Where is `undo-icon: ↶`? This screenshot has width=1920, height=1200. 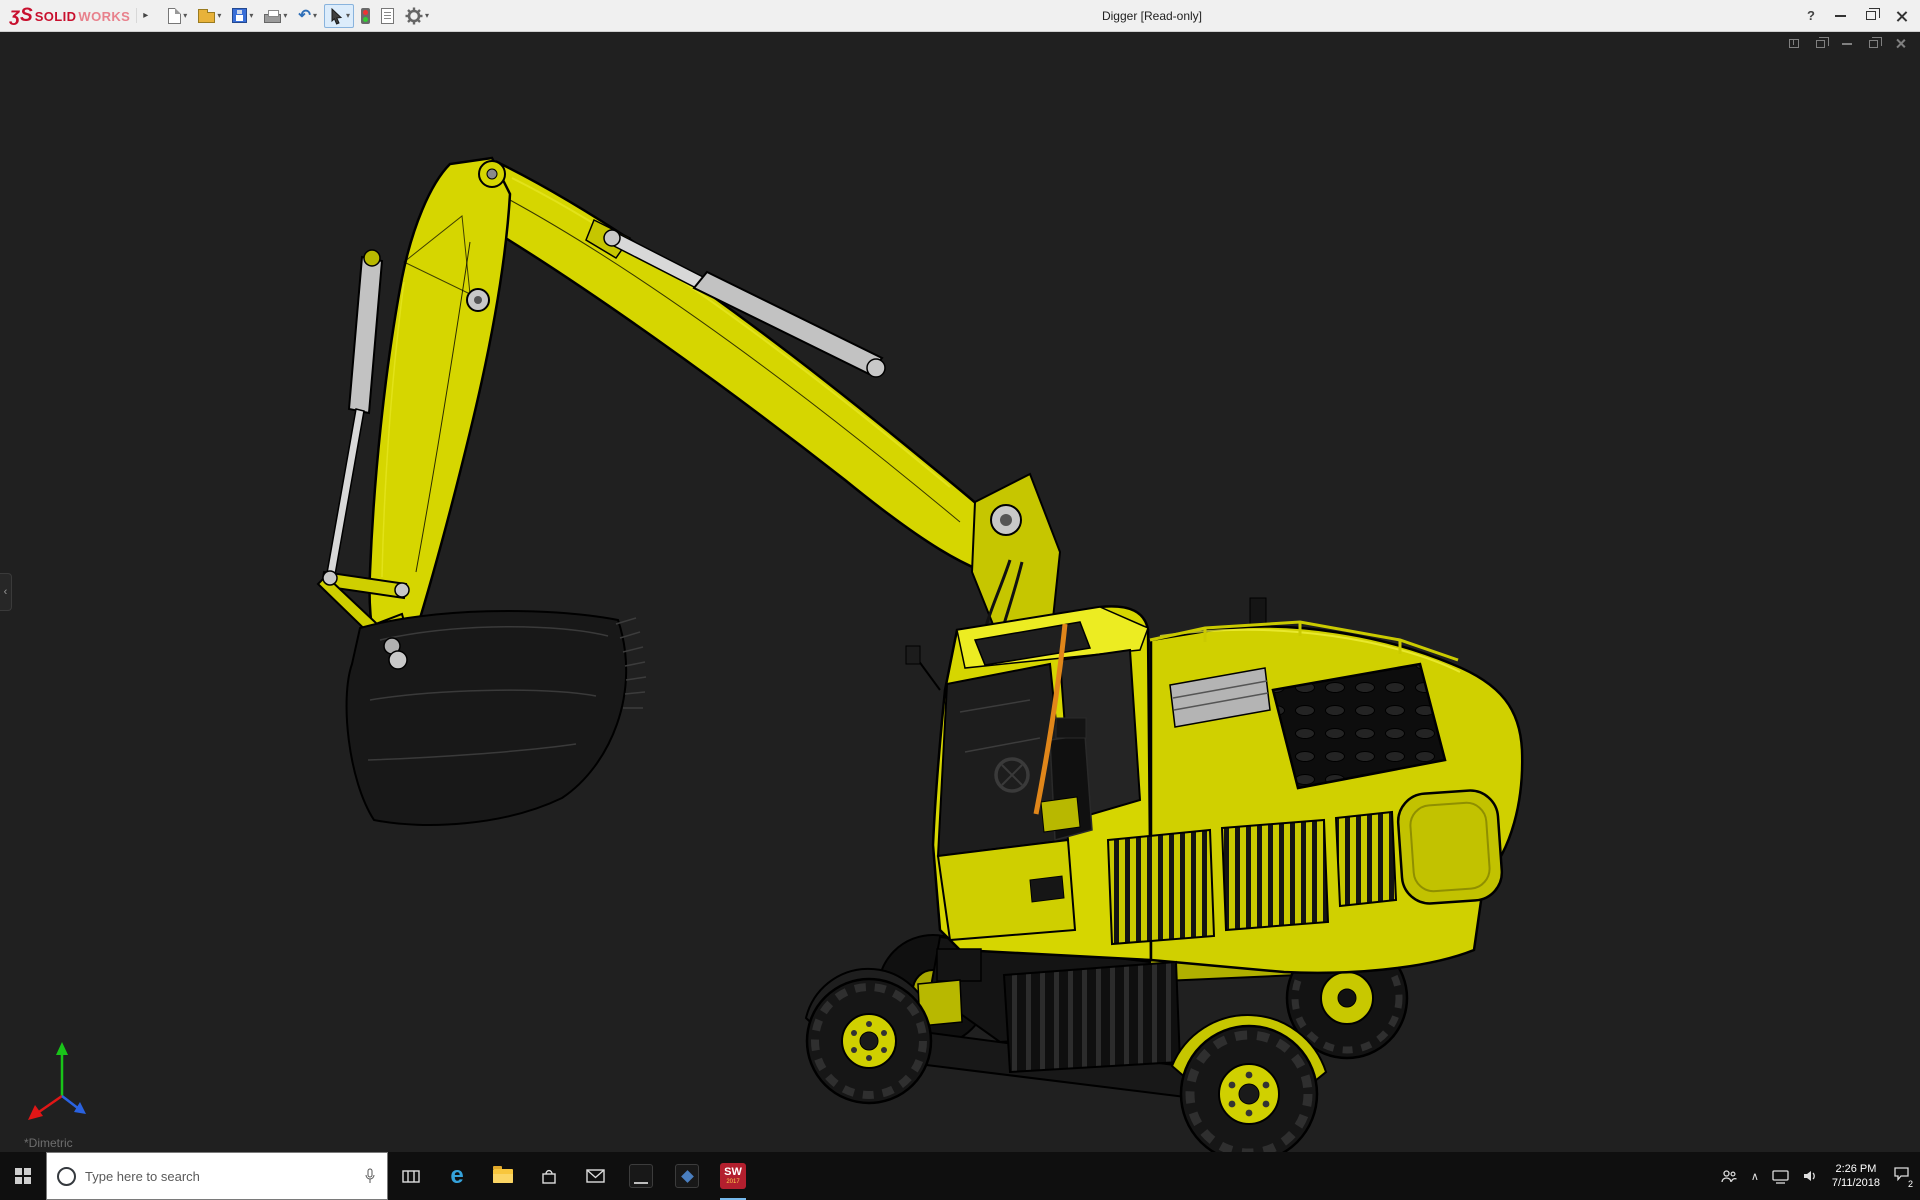 undo-icon: ↶ is located at coordinates (304, 15).